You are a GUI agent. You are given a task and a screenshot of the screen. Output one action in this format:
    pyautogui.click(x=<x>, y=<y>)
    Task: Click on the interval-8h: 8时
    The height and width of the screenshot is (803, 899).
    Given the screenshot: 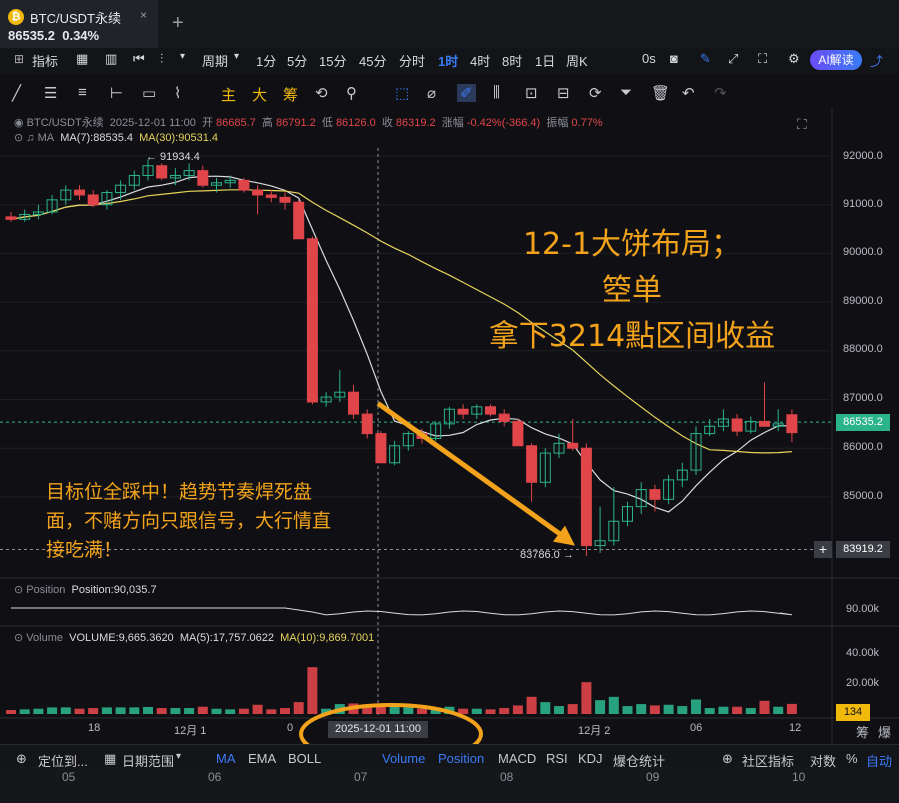 What is the action you would take?
    pyautogui.click(x=512, y=60)
    